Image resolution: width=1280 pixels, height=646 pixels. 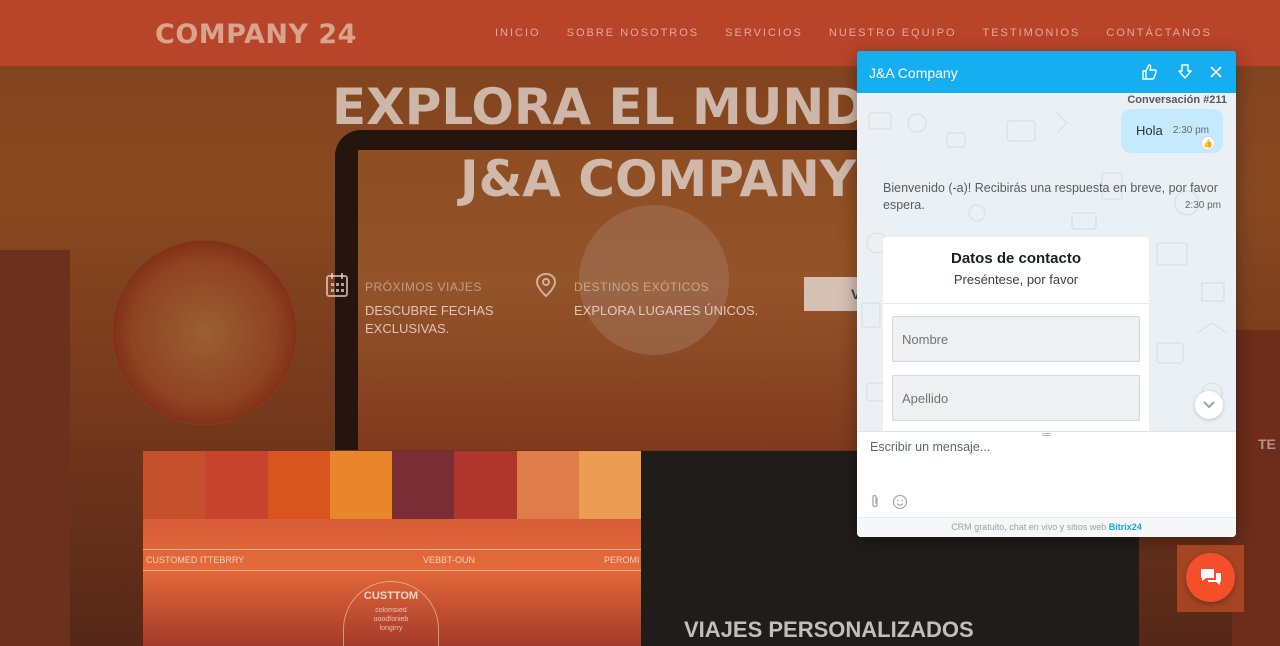 I want to click on resize-handle, so click(x=1046, y=434).